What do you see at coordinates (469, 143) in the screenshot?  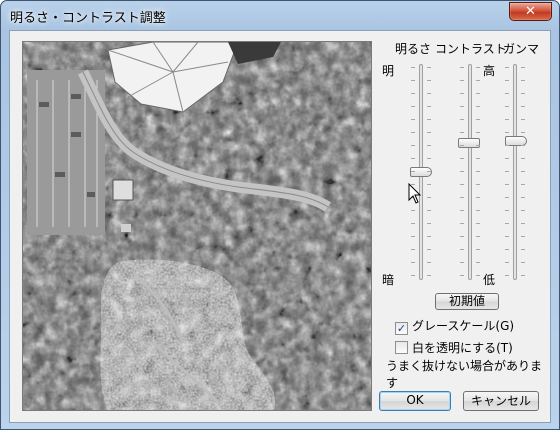 I see `contrast-thumb` at bounding box center [469, 143].